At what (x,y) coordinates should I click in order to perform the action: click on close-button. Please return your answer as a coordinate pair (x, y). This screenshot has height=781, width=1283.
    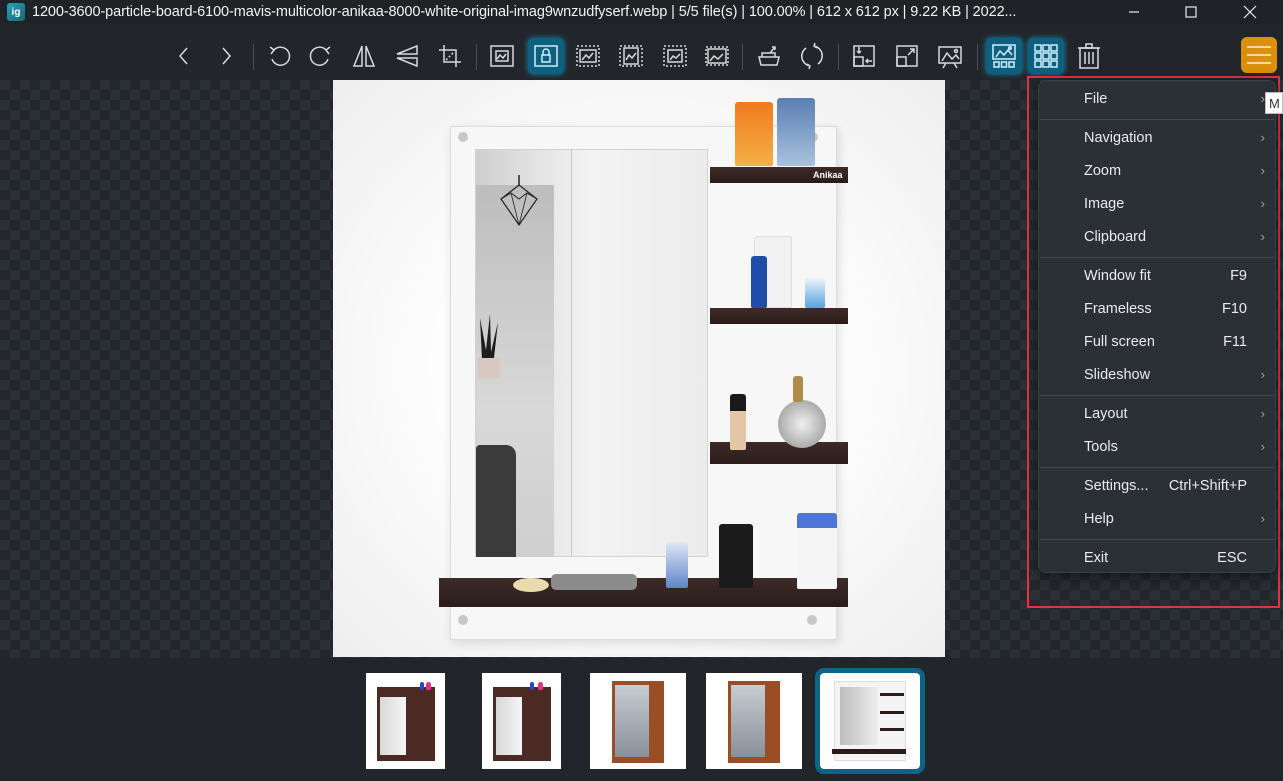
    Looking at the image, I should click on (1250, 12).